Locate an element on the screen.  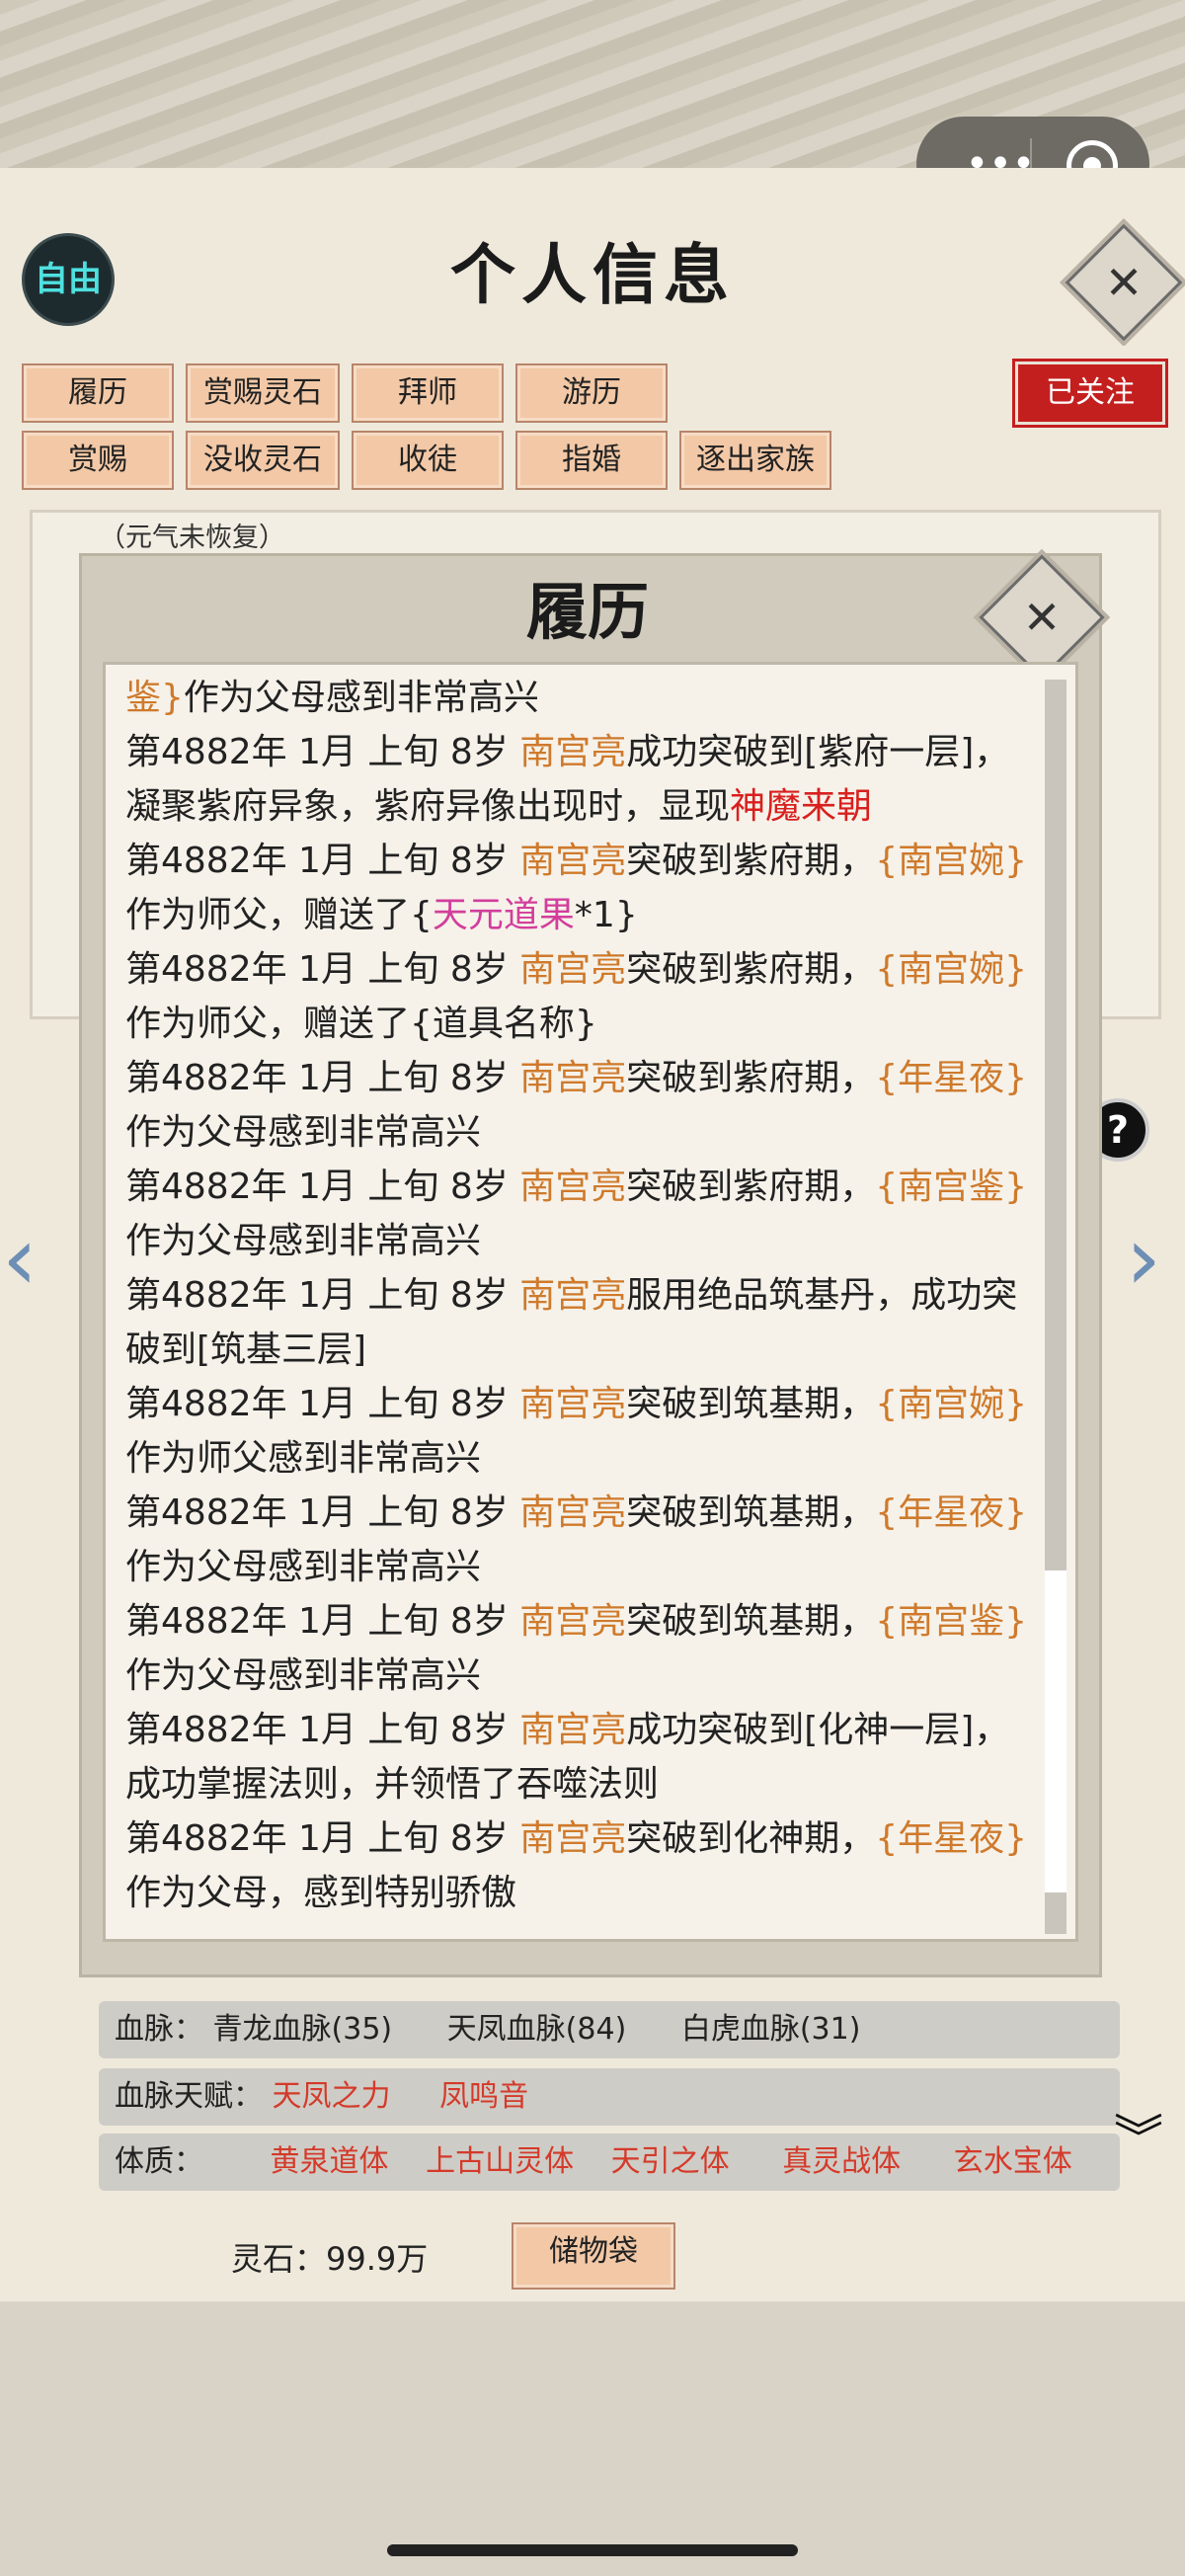
bloodline-row: 血脉： 青龙血脉(35) 天凤血脉(84) 白虎血脉(31) is located at coordinates (610, 2029).